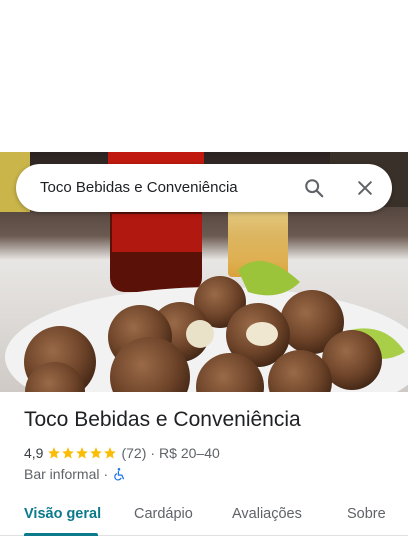  I want to click on place-category: Bar informal, so click(62, 474).